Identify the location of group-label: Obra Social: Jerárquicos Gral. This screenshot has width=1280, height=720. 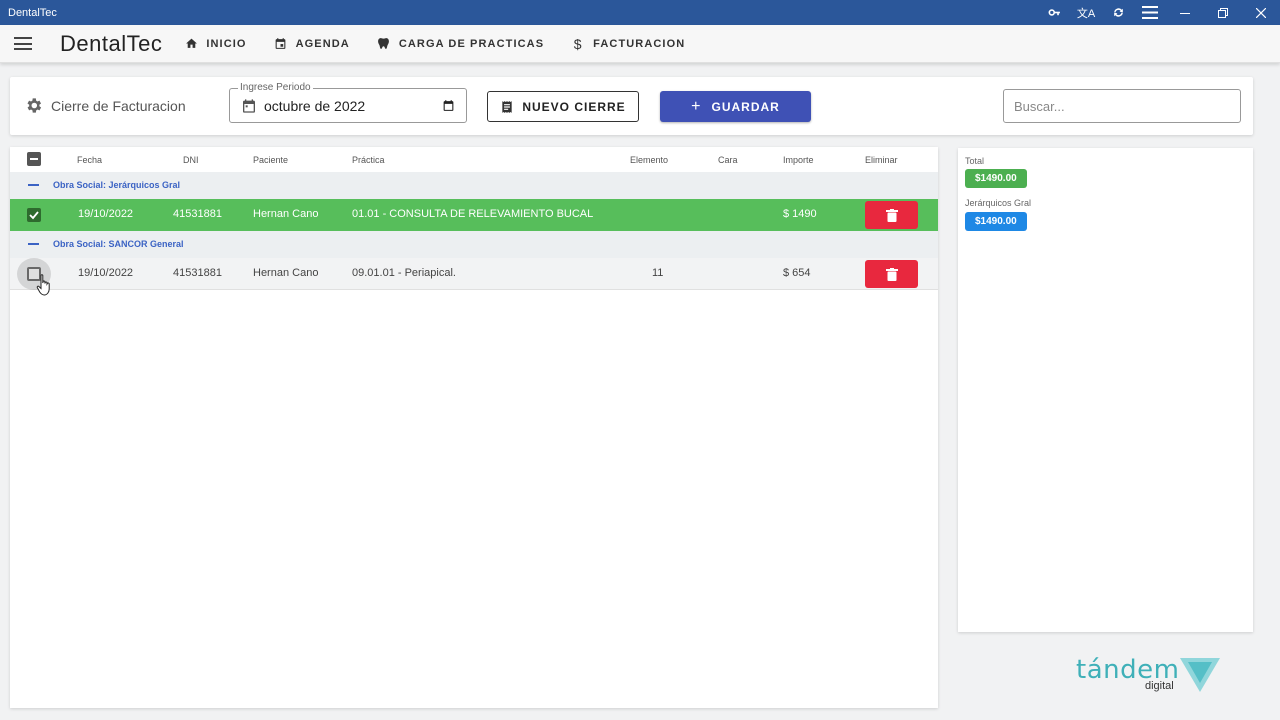
(117, 185).